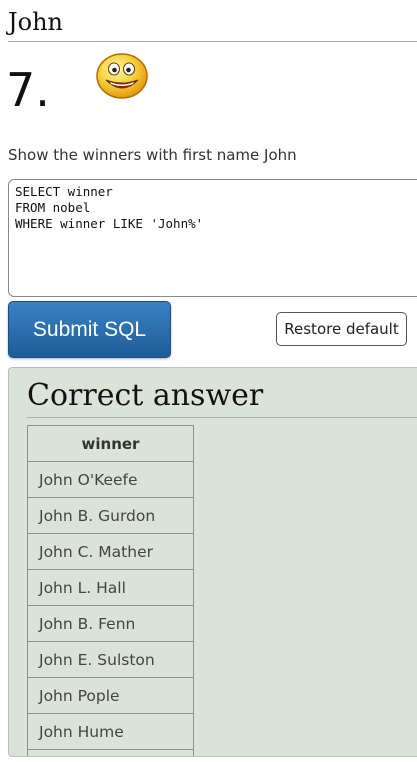 The width and height of the screenshot is (417, 766). Describe the element at coordinates (222, 417) in the screenshot. I see `answer-divider` at that location.